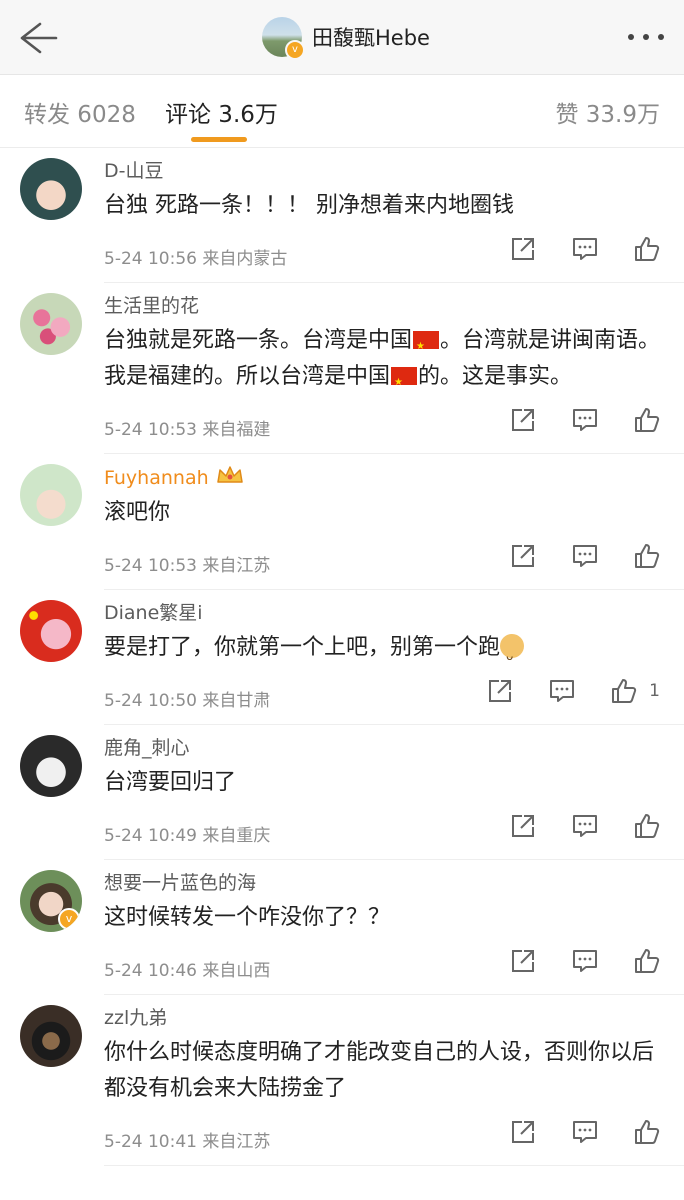 The height and width of the screenshot is (1200, 684). Describe the element at coordinates (137, 512) in the screenshot. I see `comment-text: 滚吧你` at that location.